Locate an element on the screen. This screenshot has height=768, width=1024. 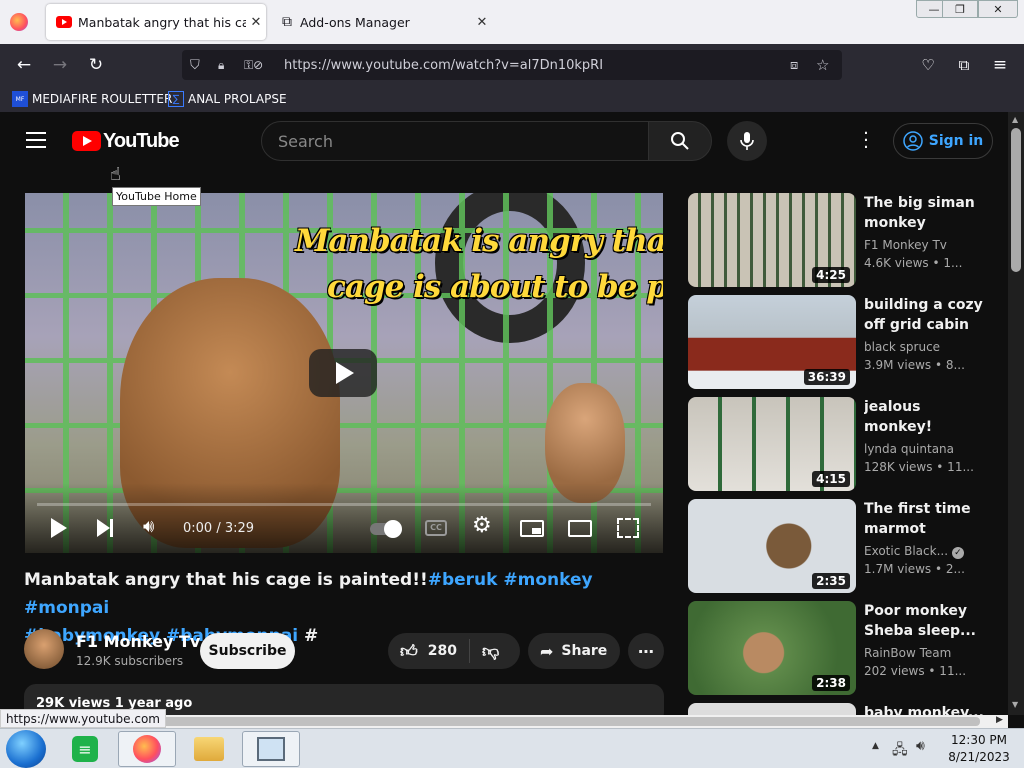
guide-menu-button is located at coordinates (36, 140).